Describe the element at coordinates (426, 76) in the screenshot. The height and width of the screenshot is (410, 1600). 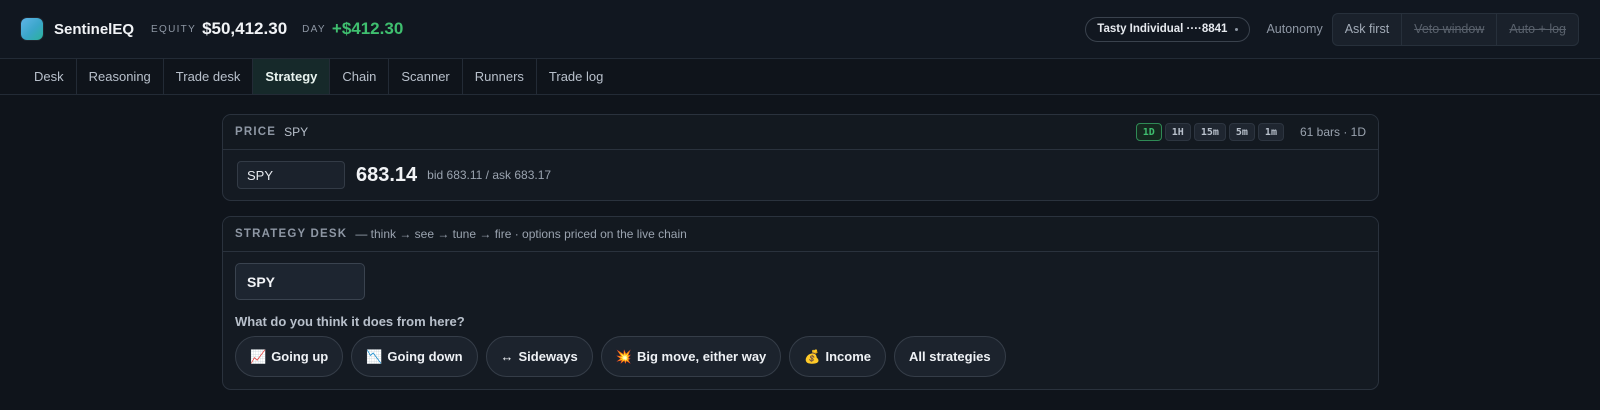
I see `tab-scanner: Scanner` at that location.